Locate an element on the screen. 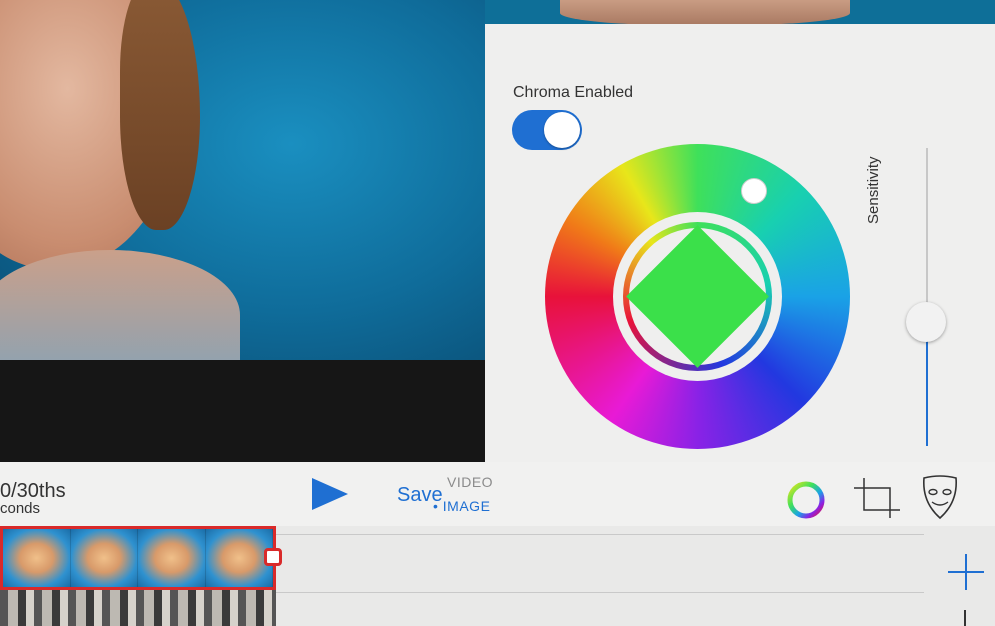  editor-toolbar: 0/30ths conds Save VIDEO • IMAGE is located at coordinates (497, 494).